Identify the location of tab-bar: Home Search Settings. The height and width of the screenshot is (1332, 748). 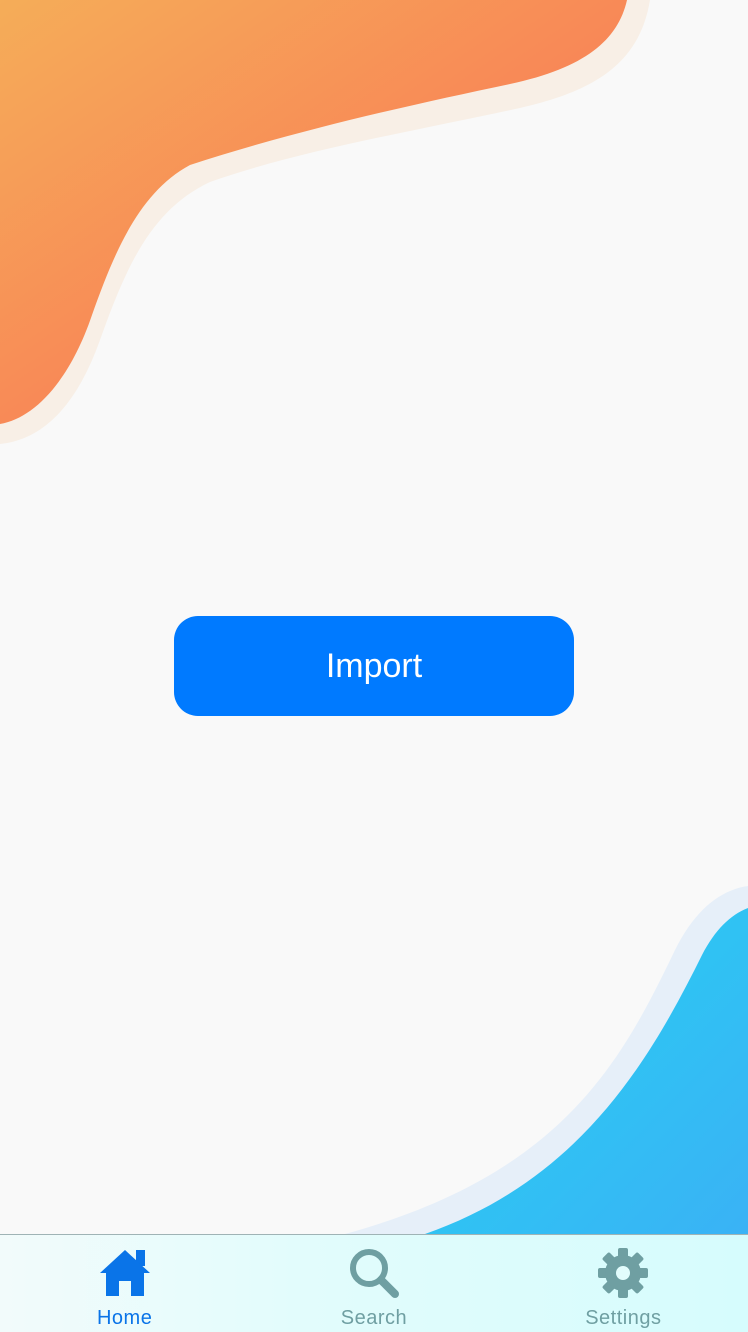
(374, 1283).